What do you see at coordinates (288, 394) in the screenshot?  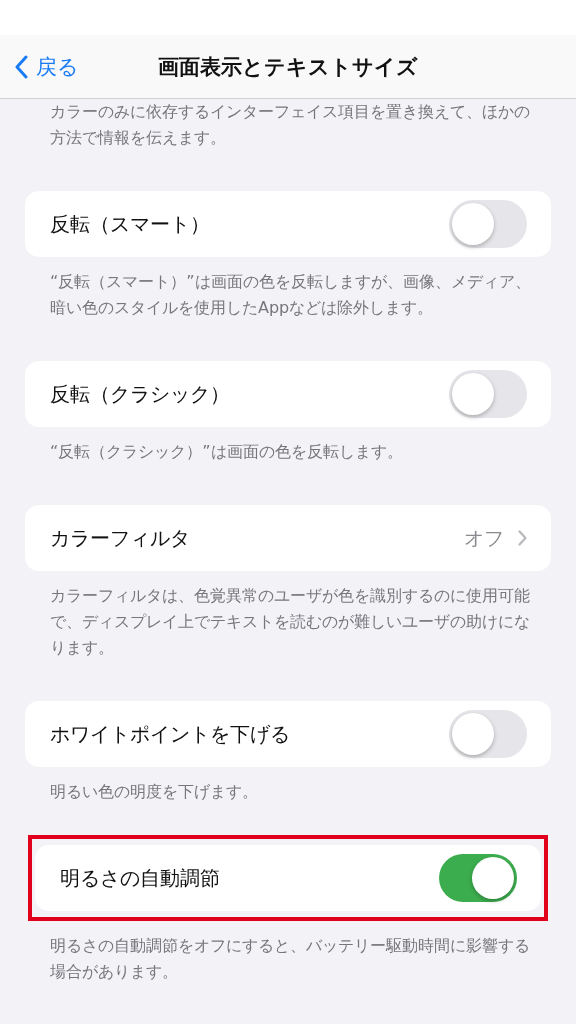 I see `settings-row: 反転（クラシック）` at bounding box center [288, 394].